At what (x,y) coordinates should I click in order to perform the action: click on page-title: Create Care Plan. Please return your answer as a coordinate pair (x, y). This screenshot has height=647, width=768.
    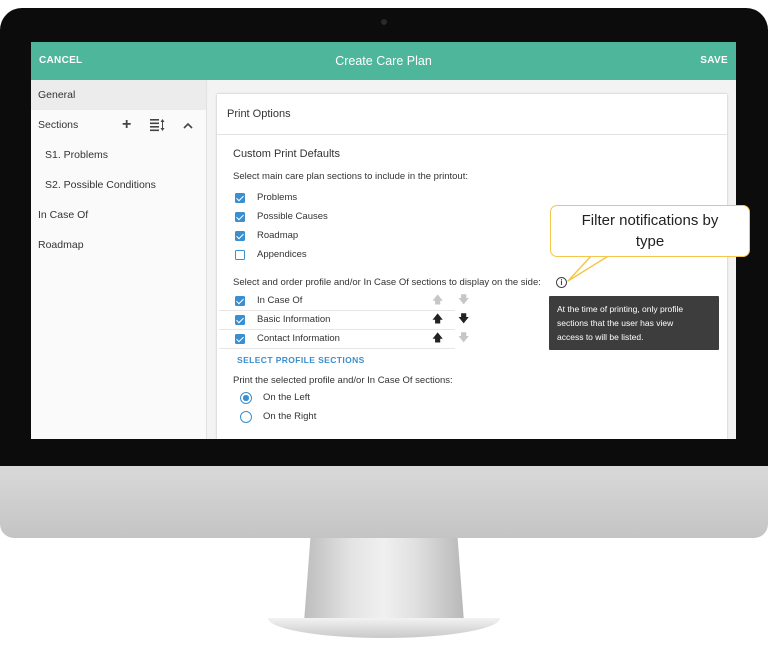
    Looking at the image, I should click on (383, 61).